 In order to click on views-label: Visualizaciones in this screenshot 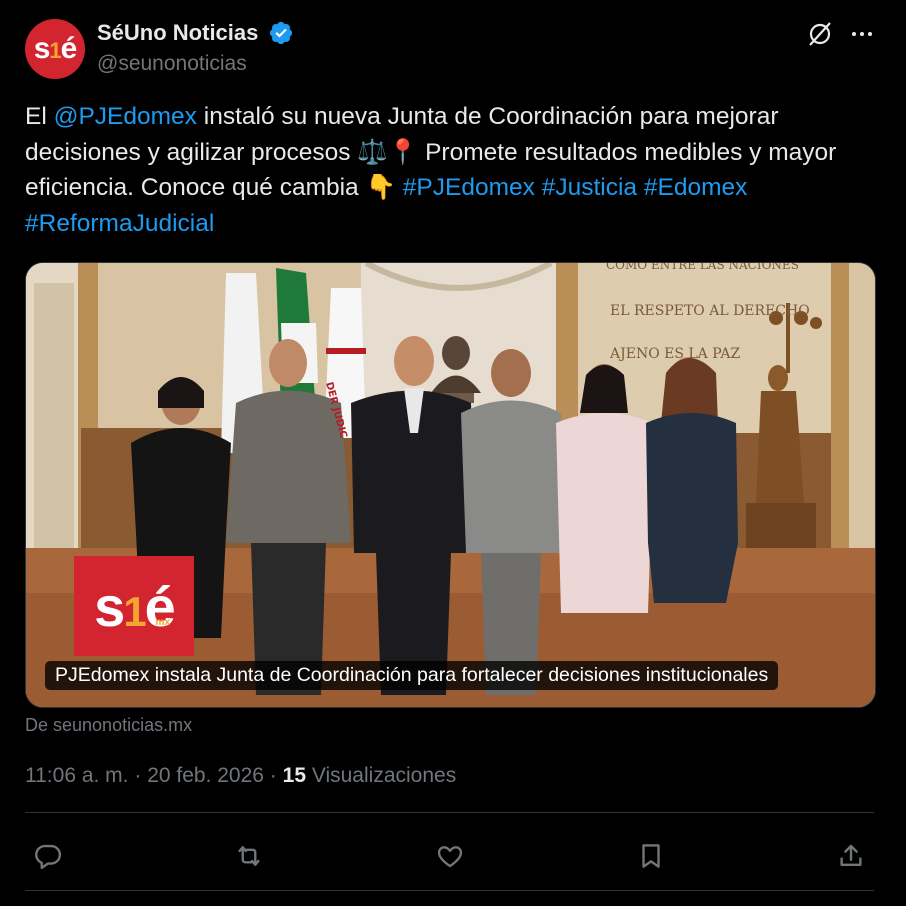, I will do `click(381, 775)`.